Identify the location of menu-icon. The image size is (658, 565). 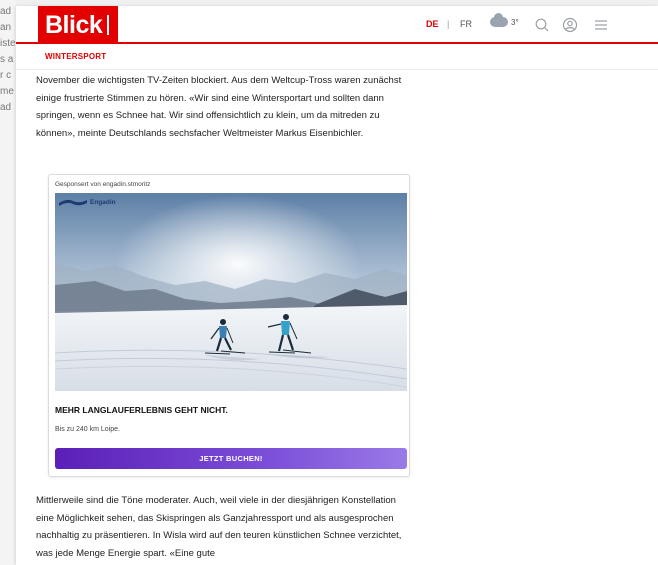
(601, 25).